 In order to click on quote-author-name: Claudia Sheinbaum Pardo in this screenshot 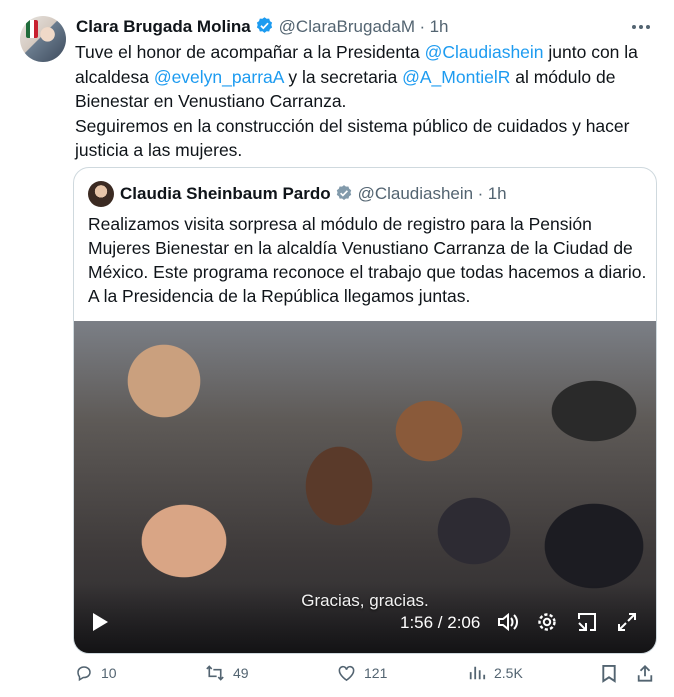, I will do `click(225, 193)`.